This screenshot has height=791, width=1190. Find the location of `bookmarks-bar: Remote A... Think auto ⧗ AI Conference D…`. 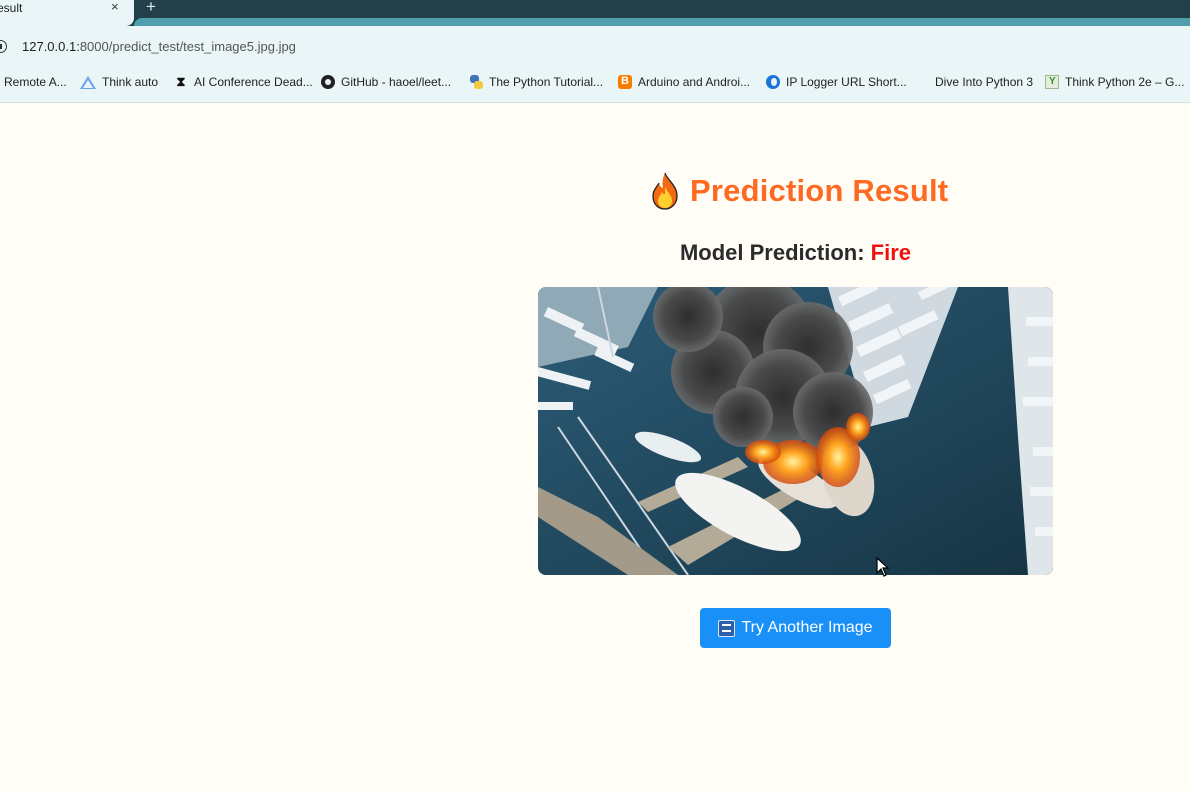

bookmarks-bar: Remote A... Think auto ⧗ AI Conference D… is located at coordinates (595, 83).